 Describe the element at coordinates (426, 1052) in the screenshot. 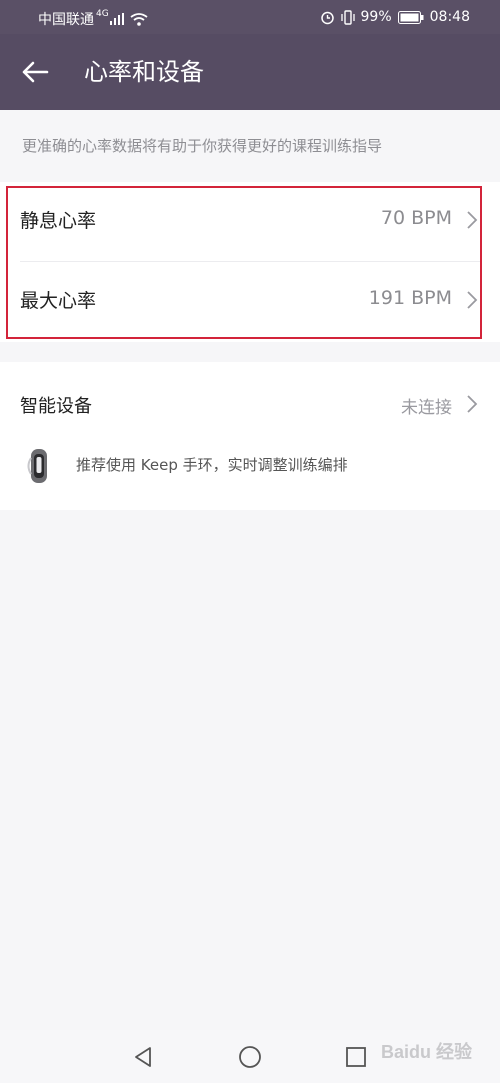

I see `watermark: Baidu 经验` at that location.